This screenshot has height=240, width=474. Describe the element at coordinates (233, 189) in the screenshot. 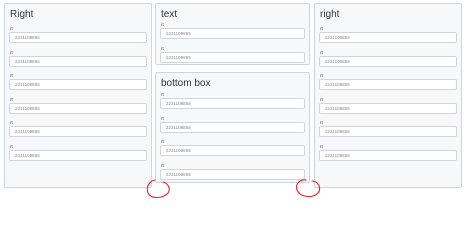

I see `annotation-overlay` at that location.